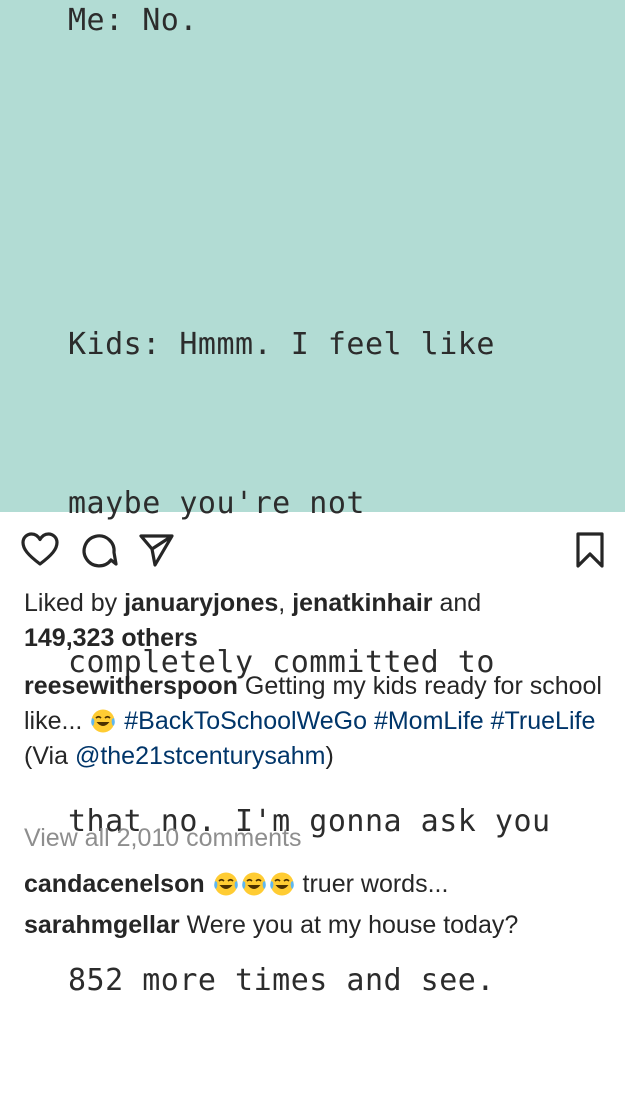 The image size is (625, 1113). Describe the element at coordinates (281, 344) in the screenshot. I see `meme-line: Kids: Hmmm. I feel like` at that location.